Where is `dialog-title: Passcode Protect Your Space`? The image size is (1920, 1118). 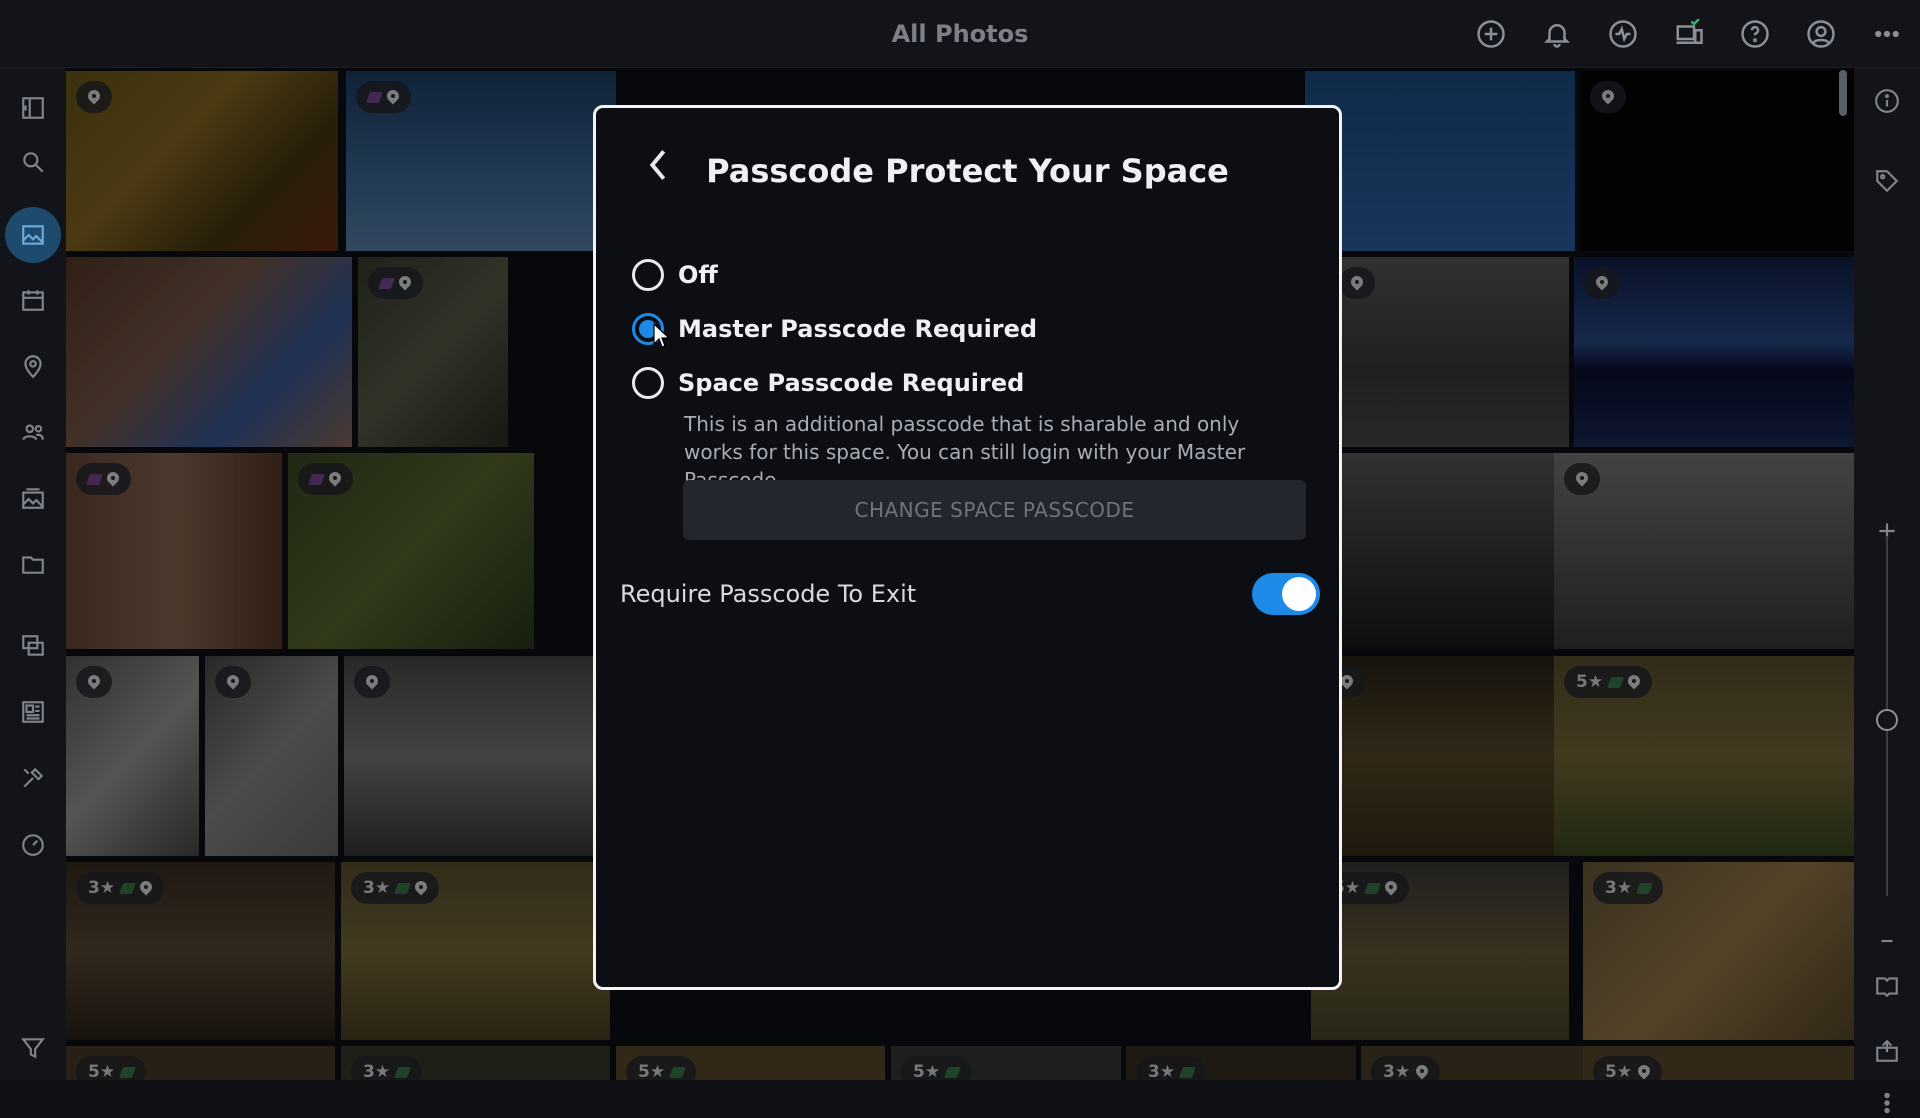 dialog-title: Passcode Protect Your Space is located at coordinates (967, 171).